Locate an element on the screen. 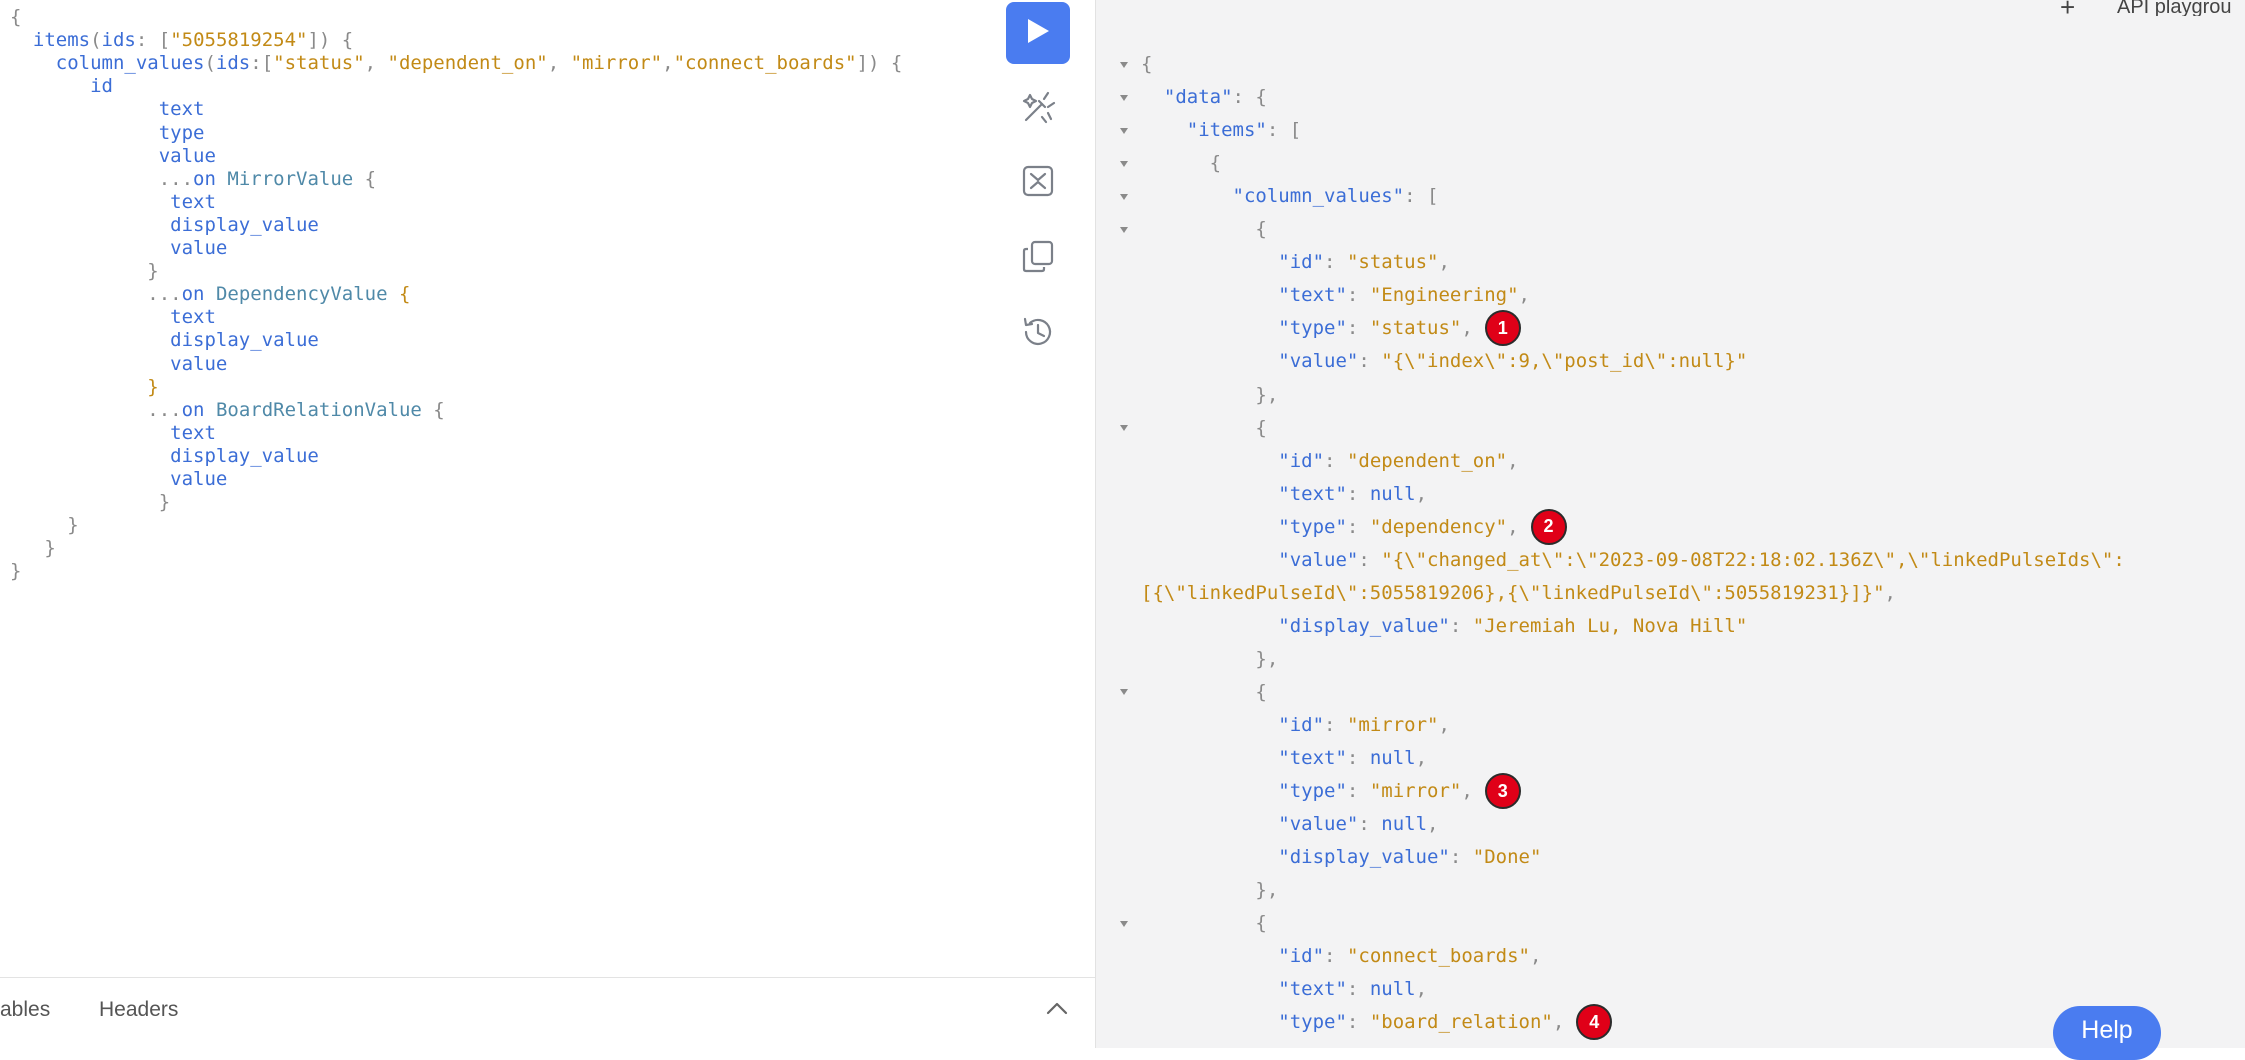 This screenshot has width=2245, height=1060. copy-icon is located at coordinates (1038, 258).